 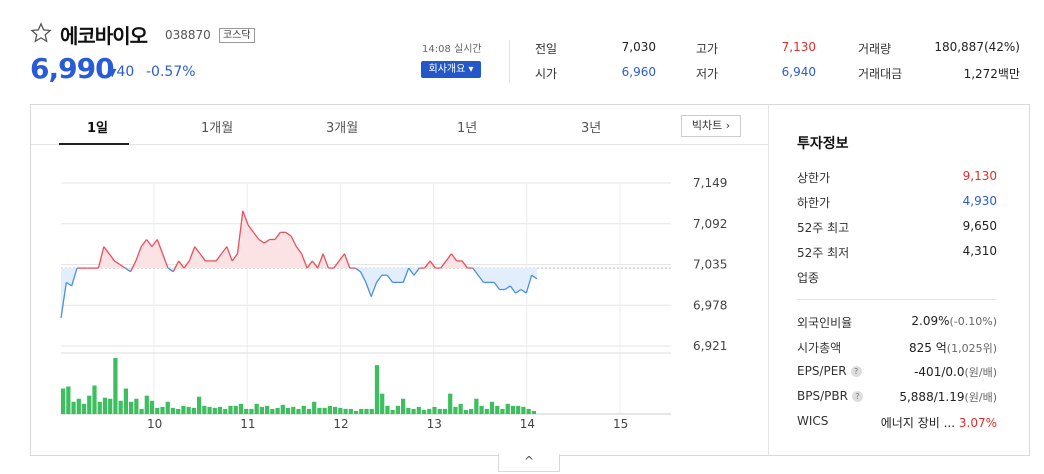 I want to click on eps-per-value: -401/0.0, so click(x=939, y=372).